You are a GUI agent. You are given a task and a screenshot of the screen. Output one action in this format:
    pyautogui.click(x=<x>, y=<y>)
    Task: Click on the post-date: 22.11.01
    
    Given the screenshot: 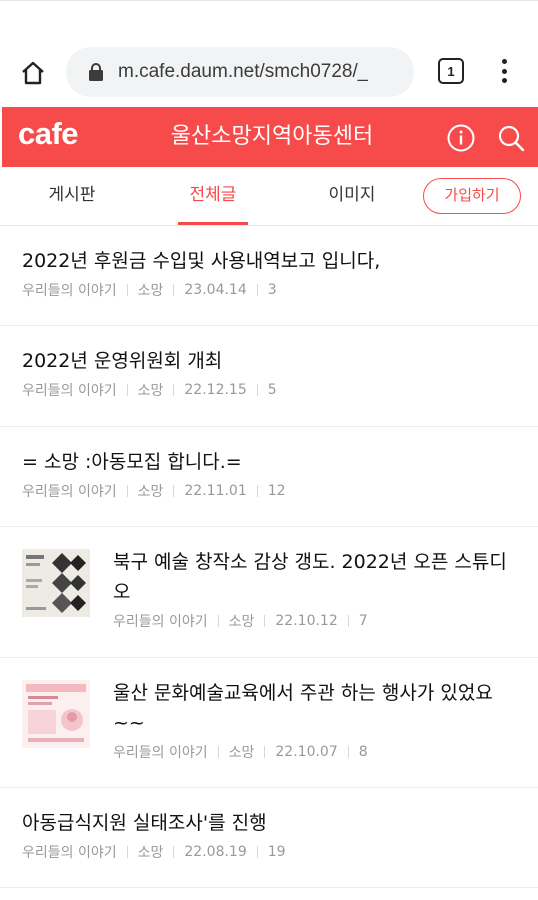 What is the action you would take?
    pyautogui.click(x=215, y=491)
    